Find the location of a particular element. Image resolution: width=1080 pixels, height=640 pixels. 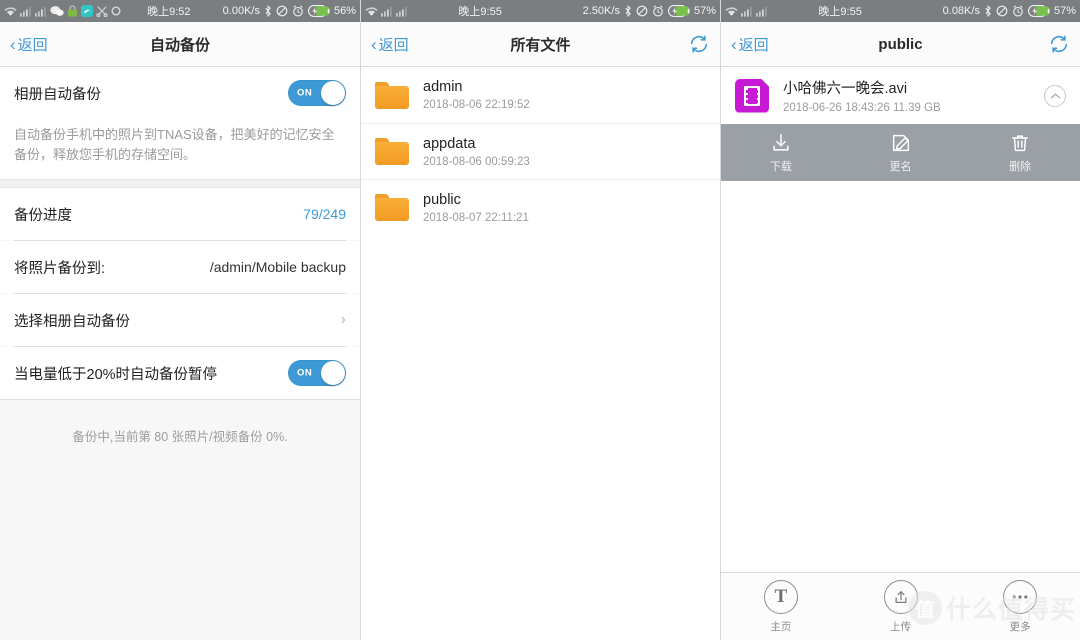

file-list: 小哈佛六一晚会.avi 2018-06-26 18:43:26 11.39 GB is located at coordinates (900, 95).